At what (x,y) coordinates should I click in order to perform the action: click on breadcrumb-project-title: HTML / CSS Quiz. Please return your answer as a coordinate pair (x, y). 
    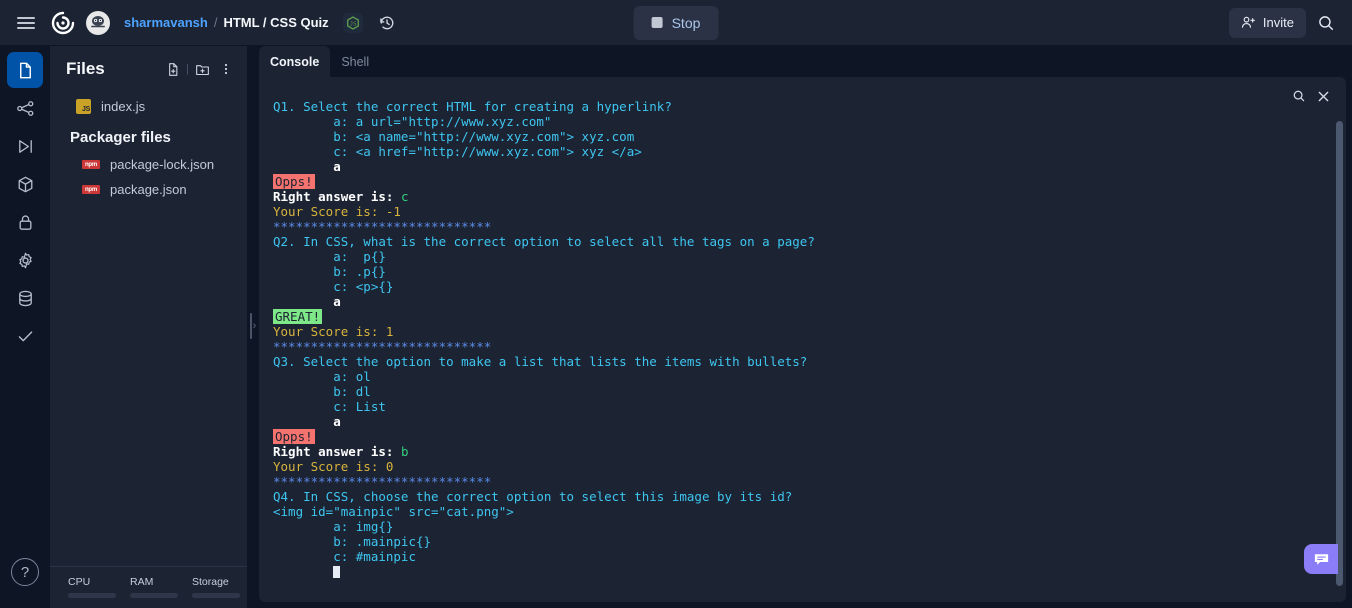
    Looking at the image, I should click on (275, 22).